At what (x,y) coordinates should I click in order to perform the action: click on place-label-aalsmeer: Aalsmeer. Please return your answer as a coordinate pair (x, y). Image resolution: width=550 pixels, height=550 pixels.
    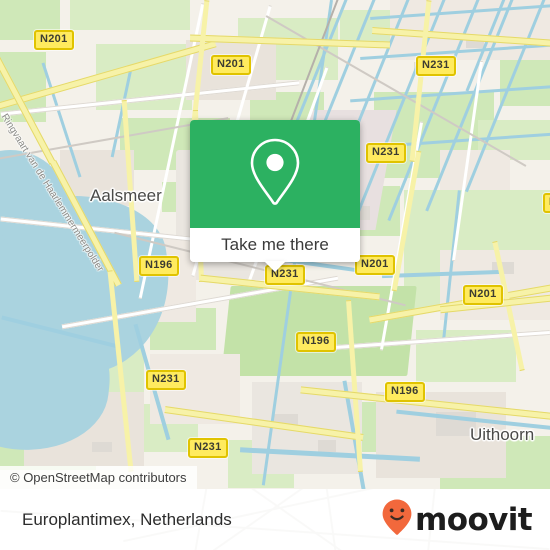
    Looking at the image, I should click on (126, 195).